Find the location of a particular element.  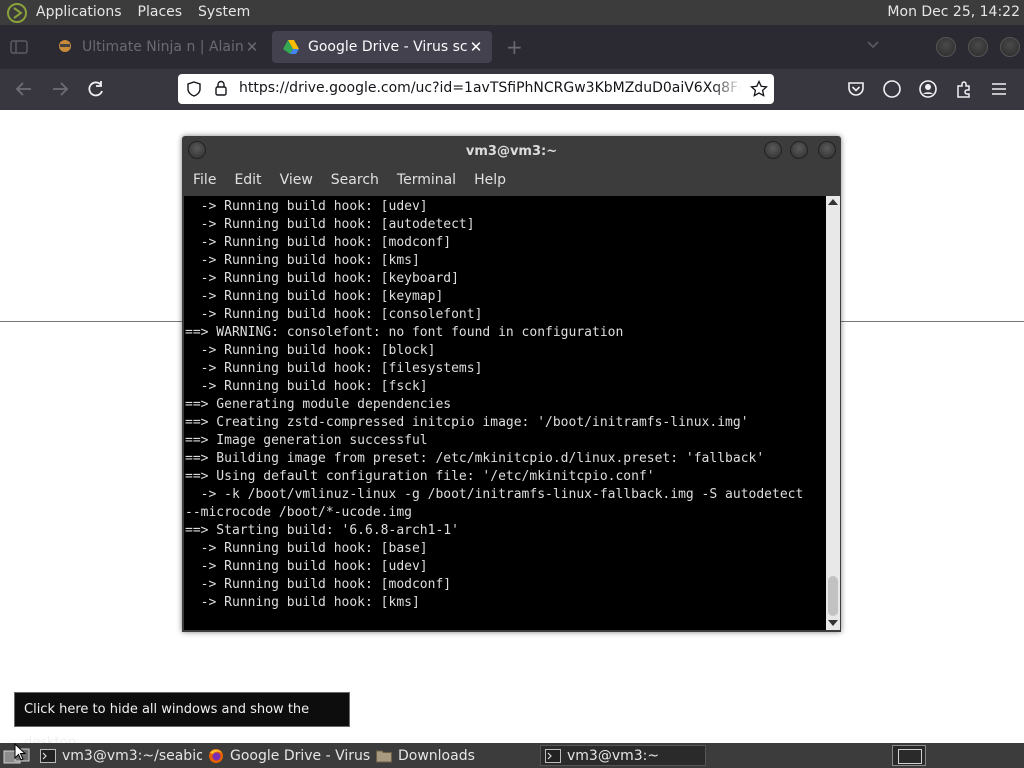

minimize-button is located at coordinates (773, 150).